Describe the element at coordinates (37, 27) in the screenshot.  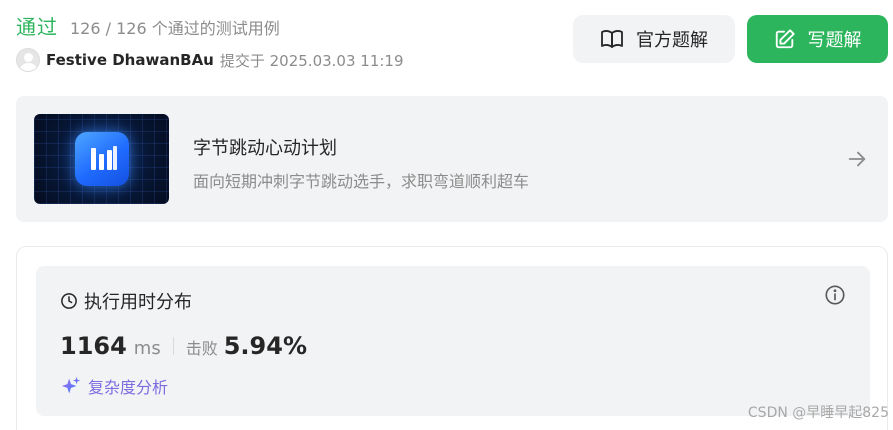
I see `status-text: 通过` at that location.